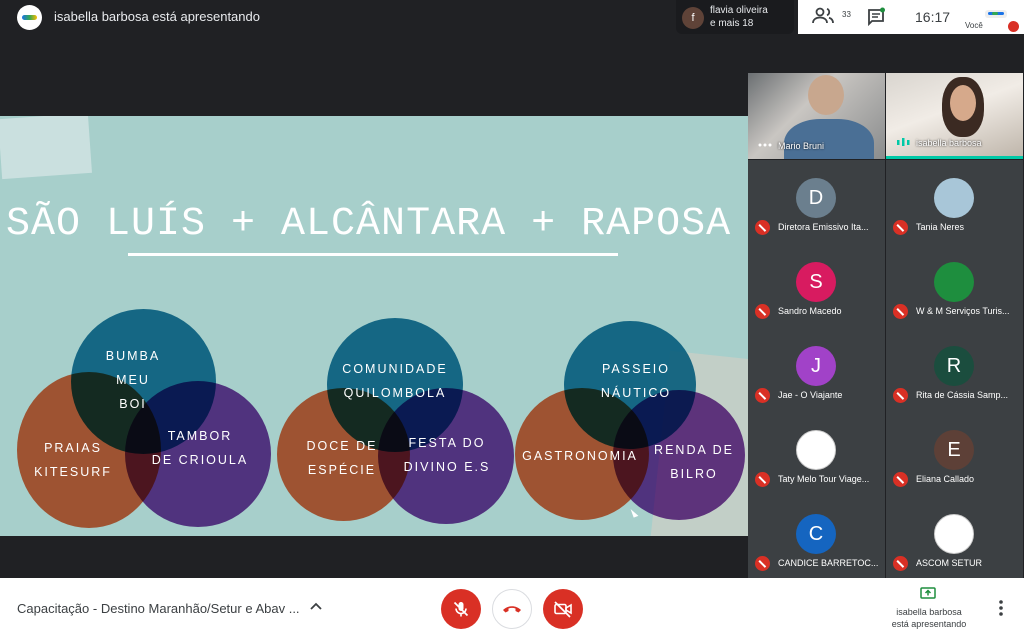 The height and width of the screenshot is (636, 1024). What do you see at coordinates (735, 17) in the screenshot?
I see `active-speaker-chip: f flavia oliveira e mais 18` at bounding box center [735, 17].